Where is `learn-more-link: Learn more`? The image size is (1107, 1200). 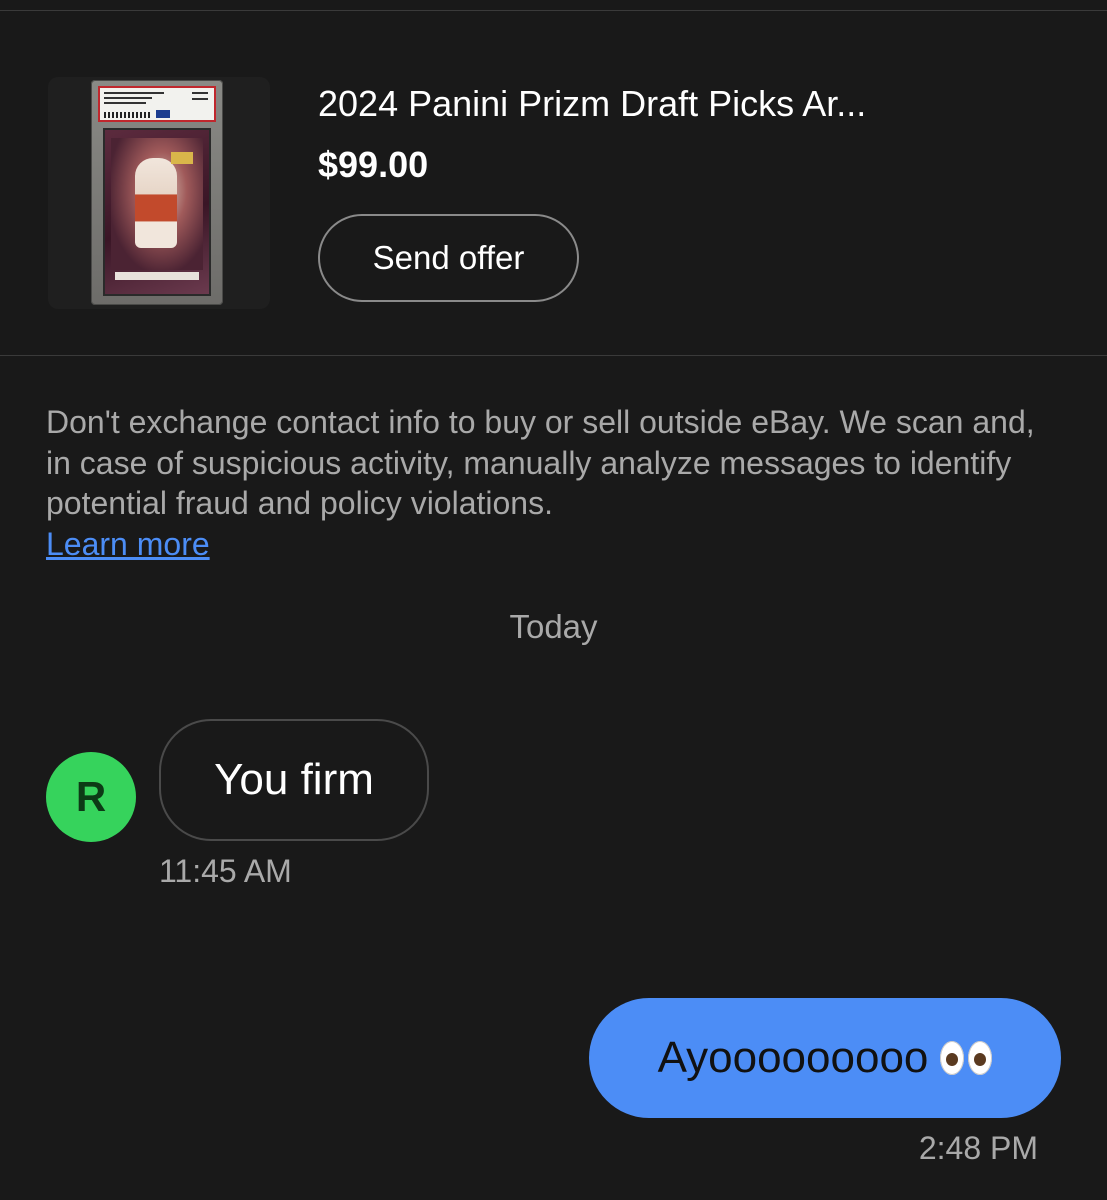
learn-more-link: Learn more is located at coordinates (128, 544).